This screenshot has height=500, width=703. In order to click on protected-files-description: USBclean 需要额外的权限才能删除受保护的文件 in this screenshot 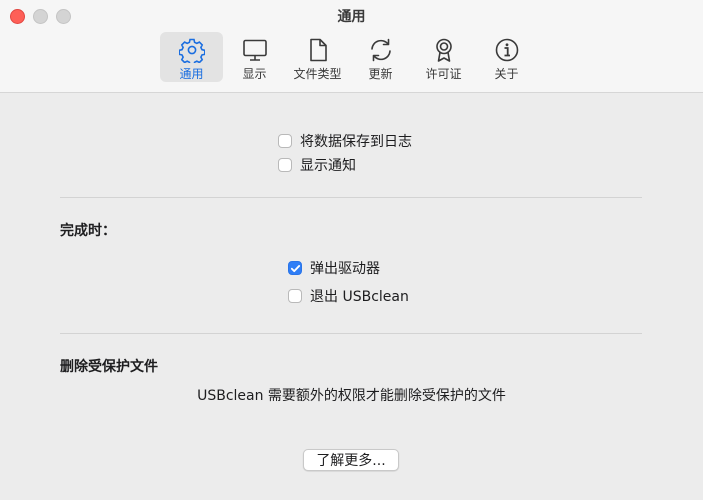, I will do `click(351, 396)`.